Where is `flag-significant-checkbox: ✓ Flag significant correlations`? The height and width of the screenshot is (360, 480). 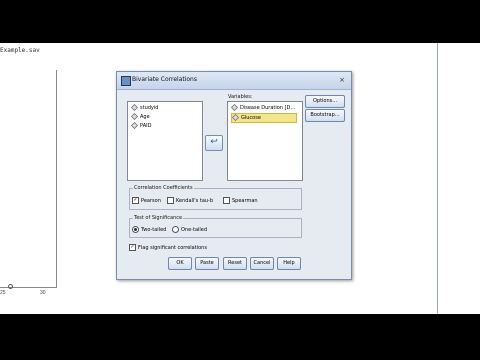
flag-significant-checkbox: ✓ Flag significant correlations is located at coordinates (168, 247).